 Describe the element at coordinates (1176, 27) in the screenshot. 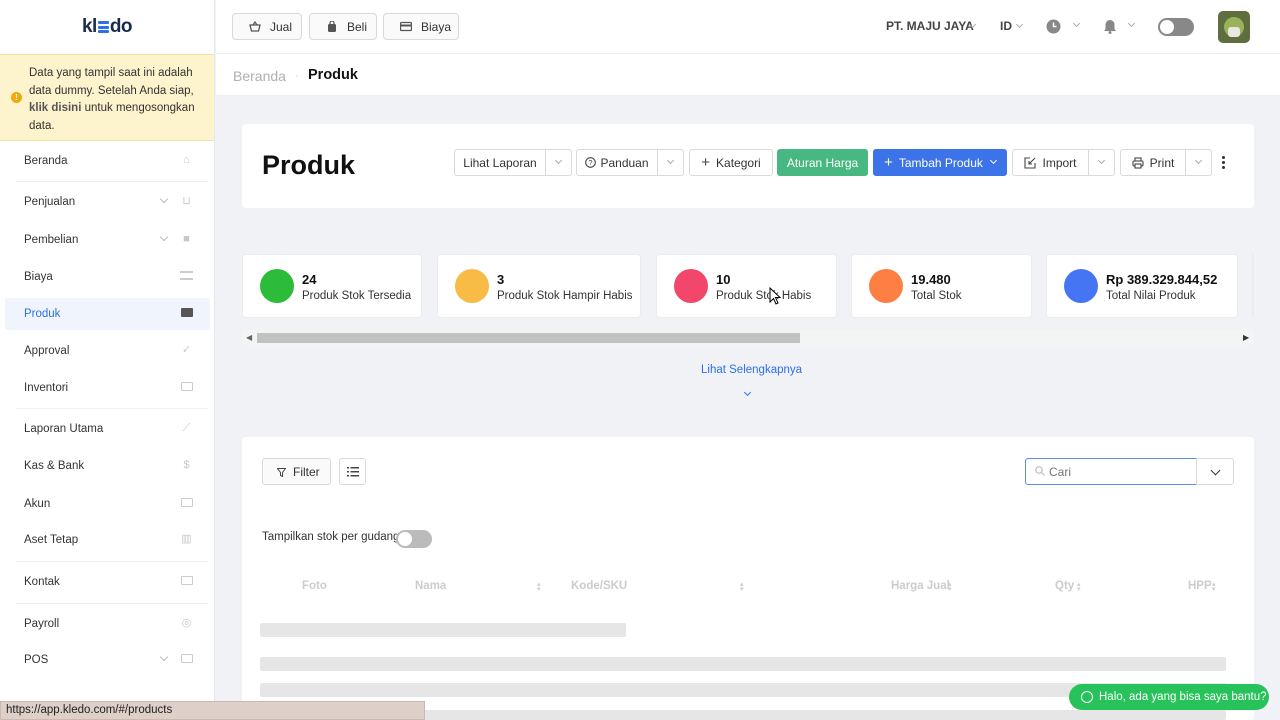

I see `theme-toggle` at that location.